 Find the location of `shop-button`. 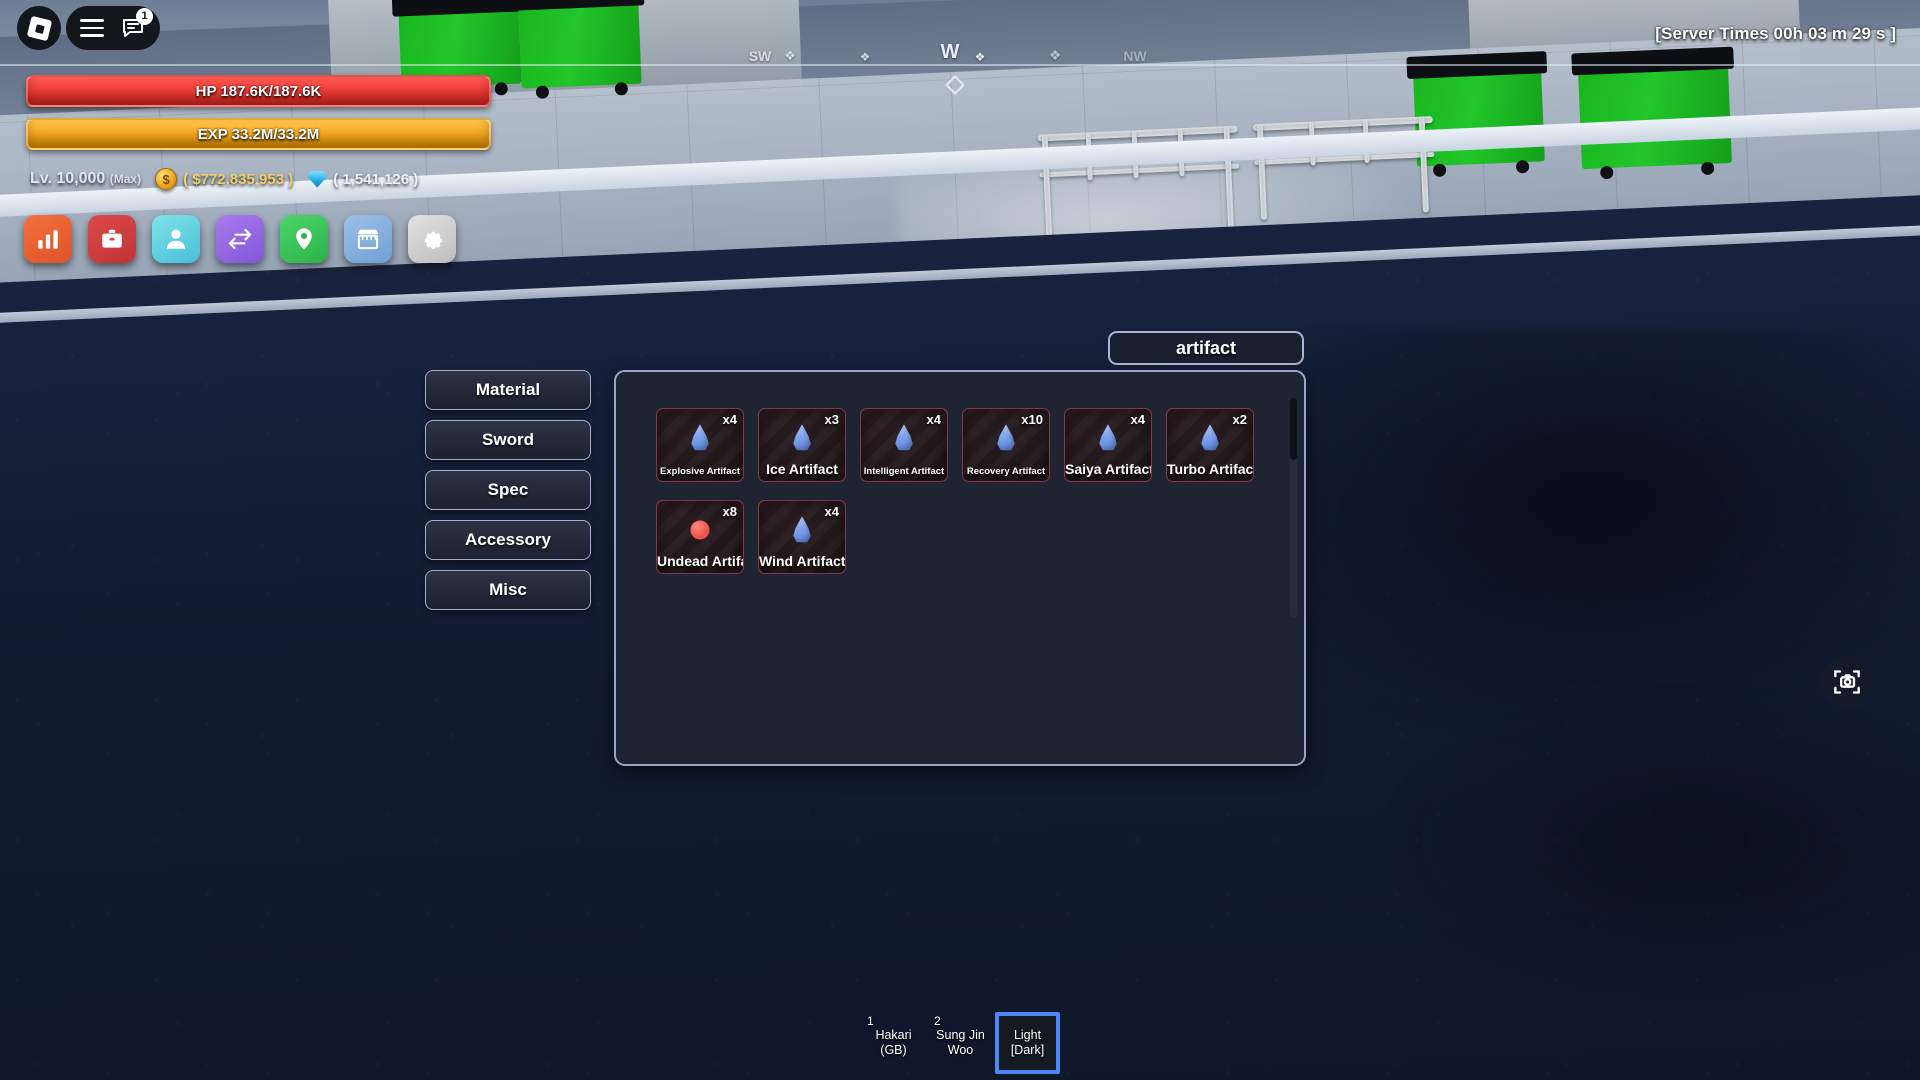

shop-button is located at coordinates (368, 239).